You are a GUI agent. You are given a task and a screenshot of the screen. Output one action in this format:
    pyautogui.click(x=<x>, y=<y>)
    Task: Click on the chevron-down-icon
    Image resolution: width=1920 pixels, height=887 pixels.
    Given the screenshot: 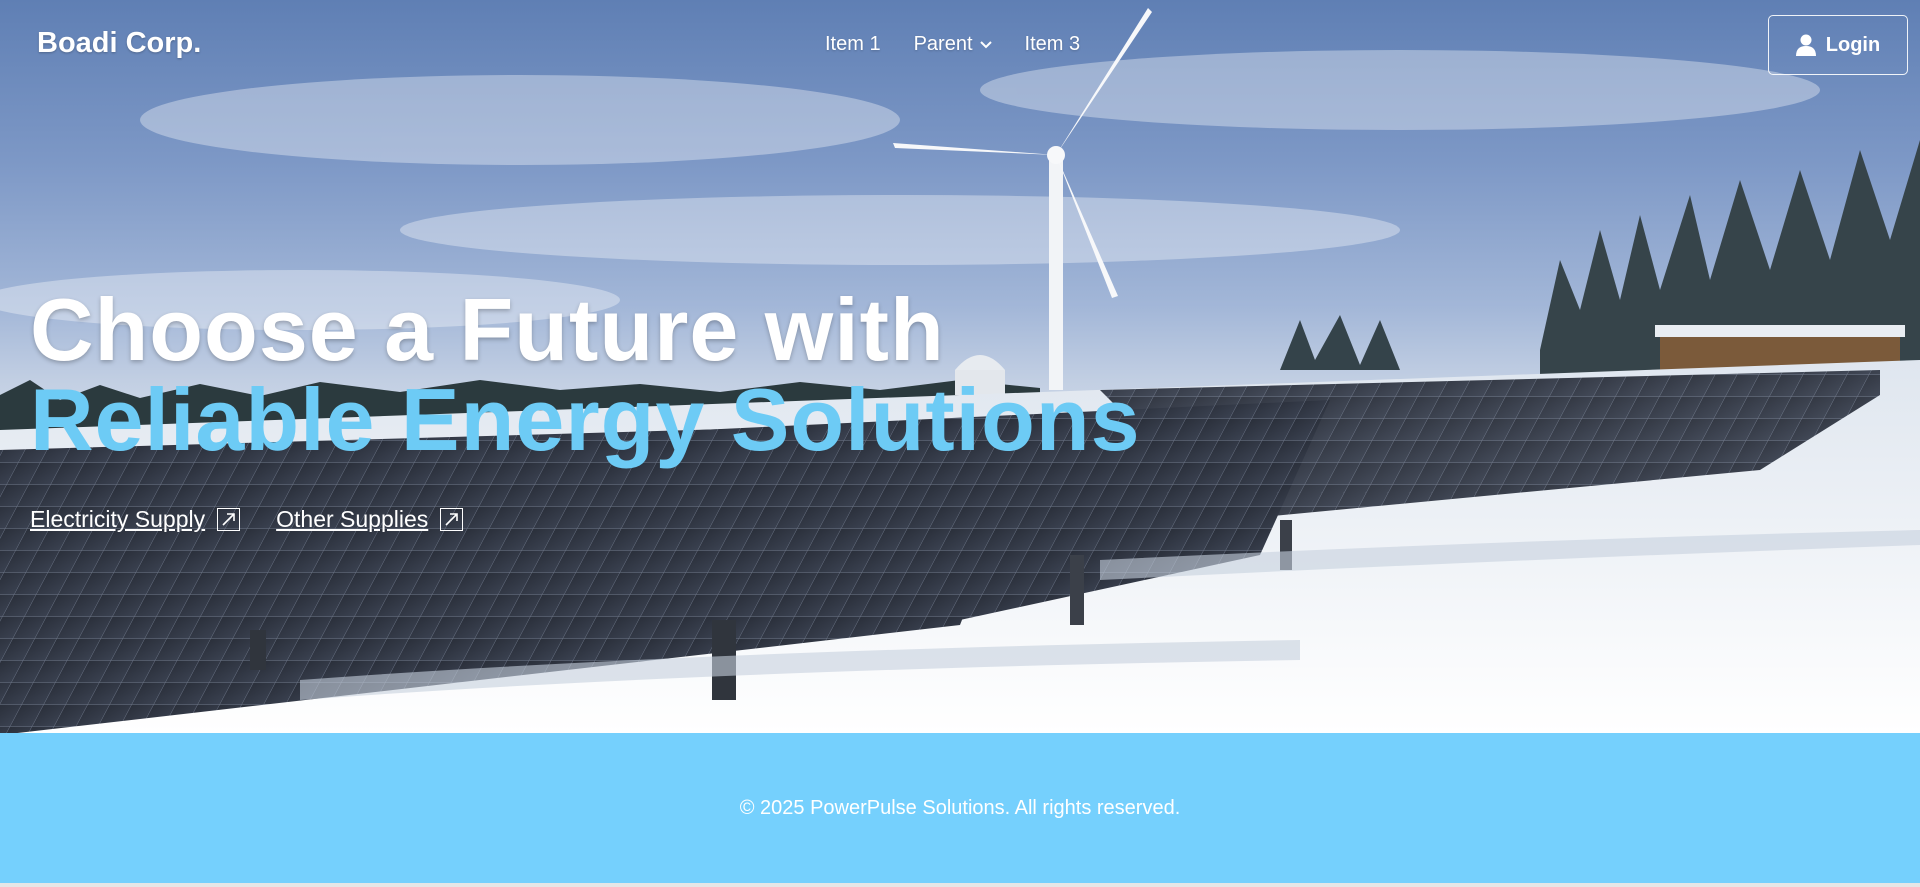 What is the action you would take?
    pyautogui.click(x=985, y=44)
    